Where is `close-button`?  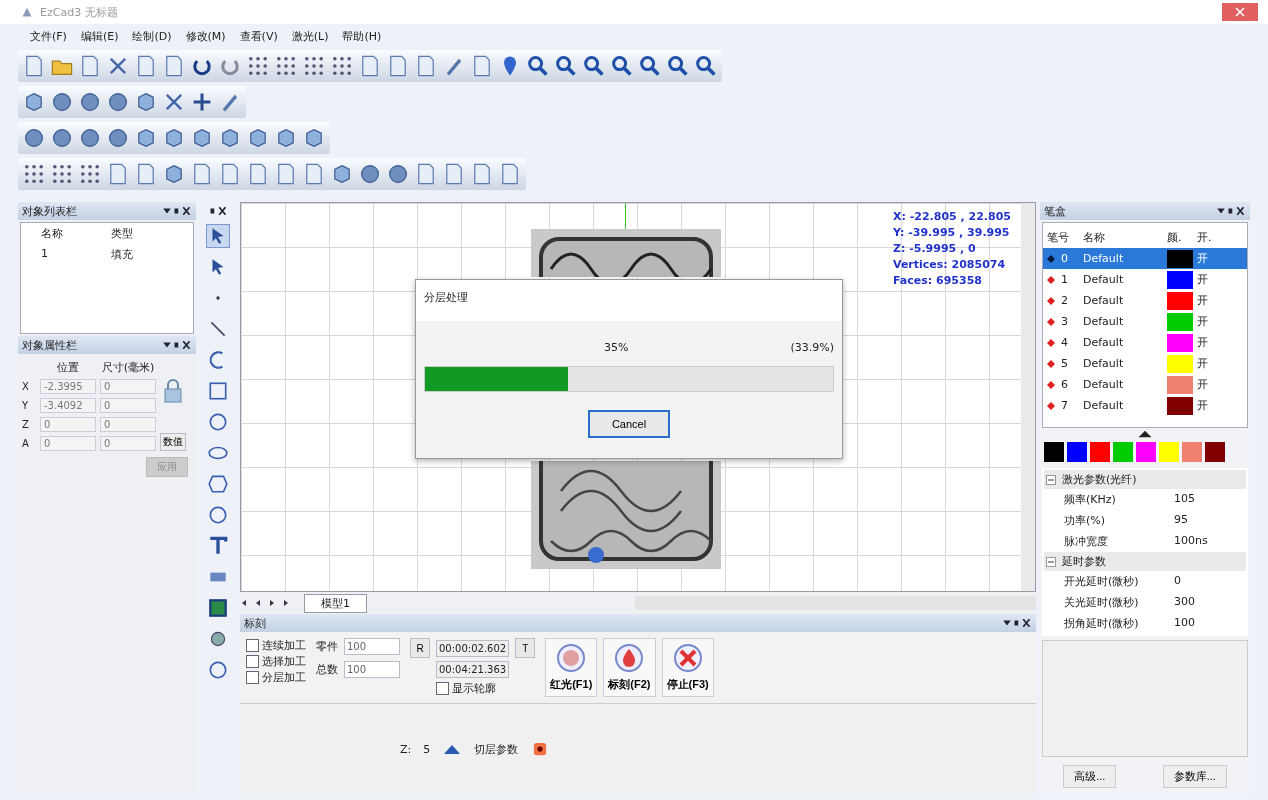 close-button is located at coordinates (1240, 12).